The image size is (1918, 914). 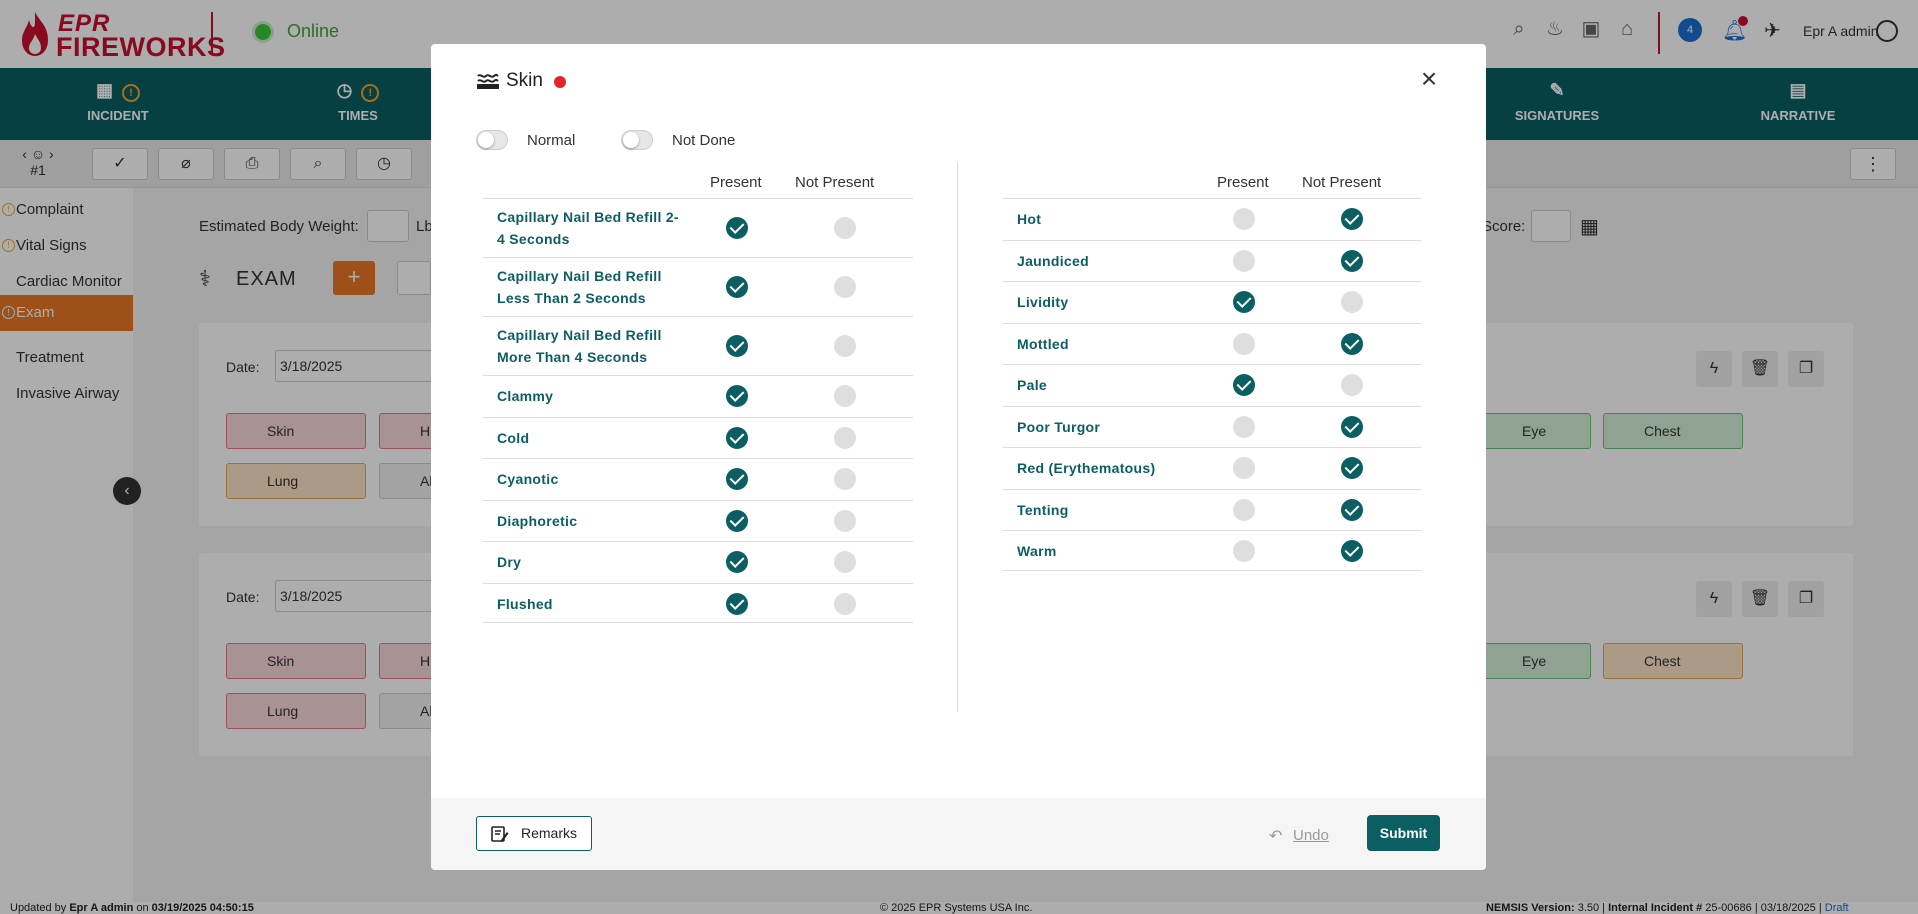 What do you see at coordinates (1029, 219) in the screenshot?
I see `finding-label: Hot` at bounding box center [1029, 219].